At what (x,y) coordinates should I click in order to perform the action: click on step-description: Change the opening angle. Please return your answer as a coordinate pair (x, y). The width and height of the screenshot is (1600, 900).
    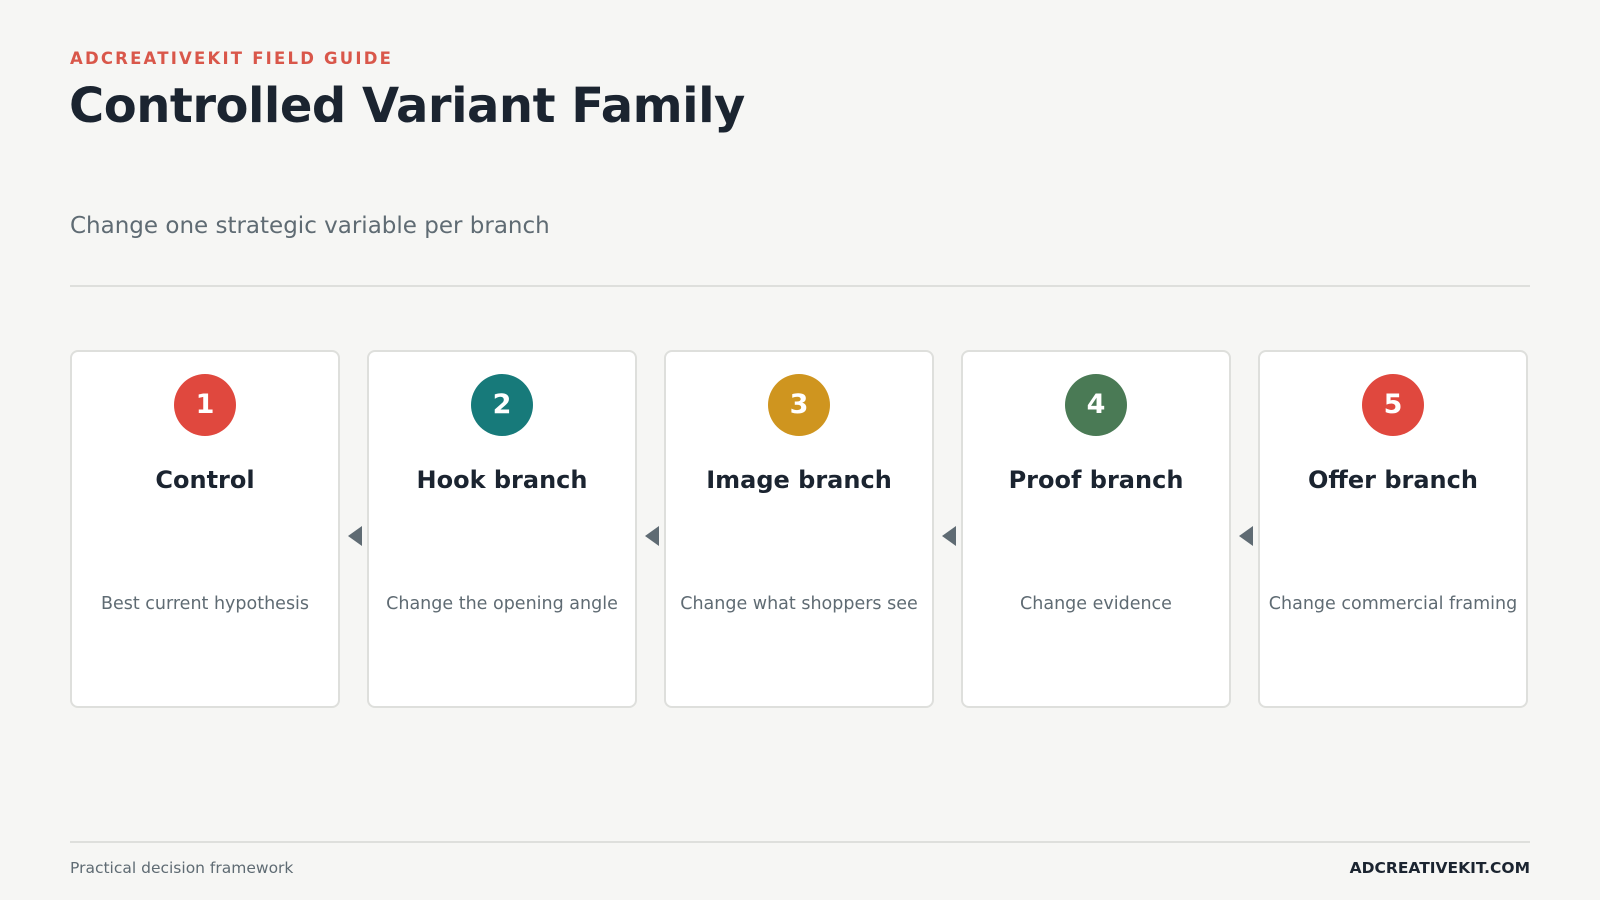
    Looking at the image, I should click on (502, 604).